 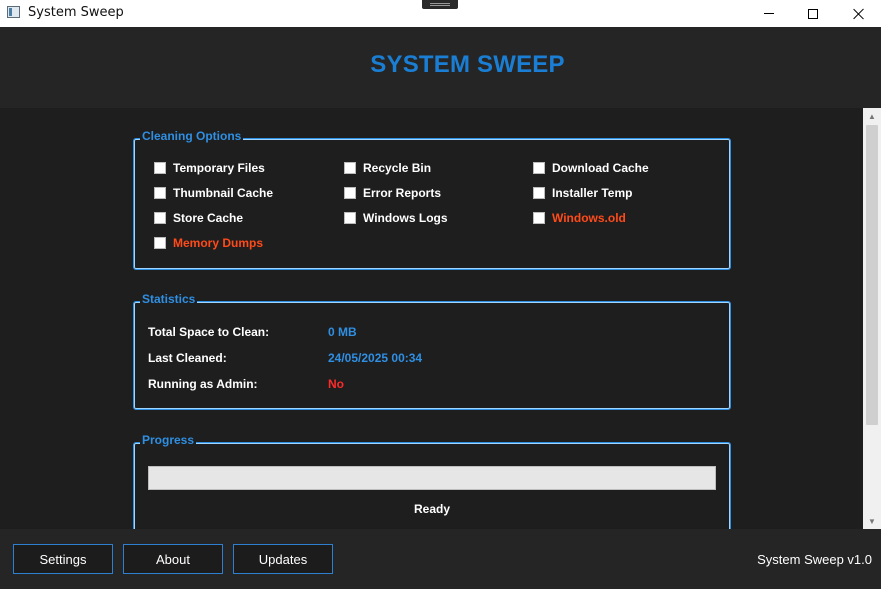 I want to click on footer-bar: Settings About Updates System Sweep v1.0, so click(x=440, y=559).